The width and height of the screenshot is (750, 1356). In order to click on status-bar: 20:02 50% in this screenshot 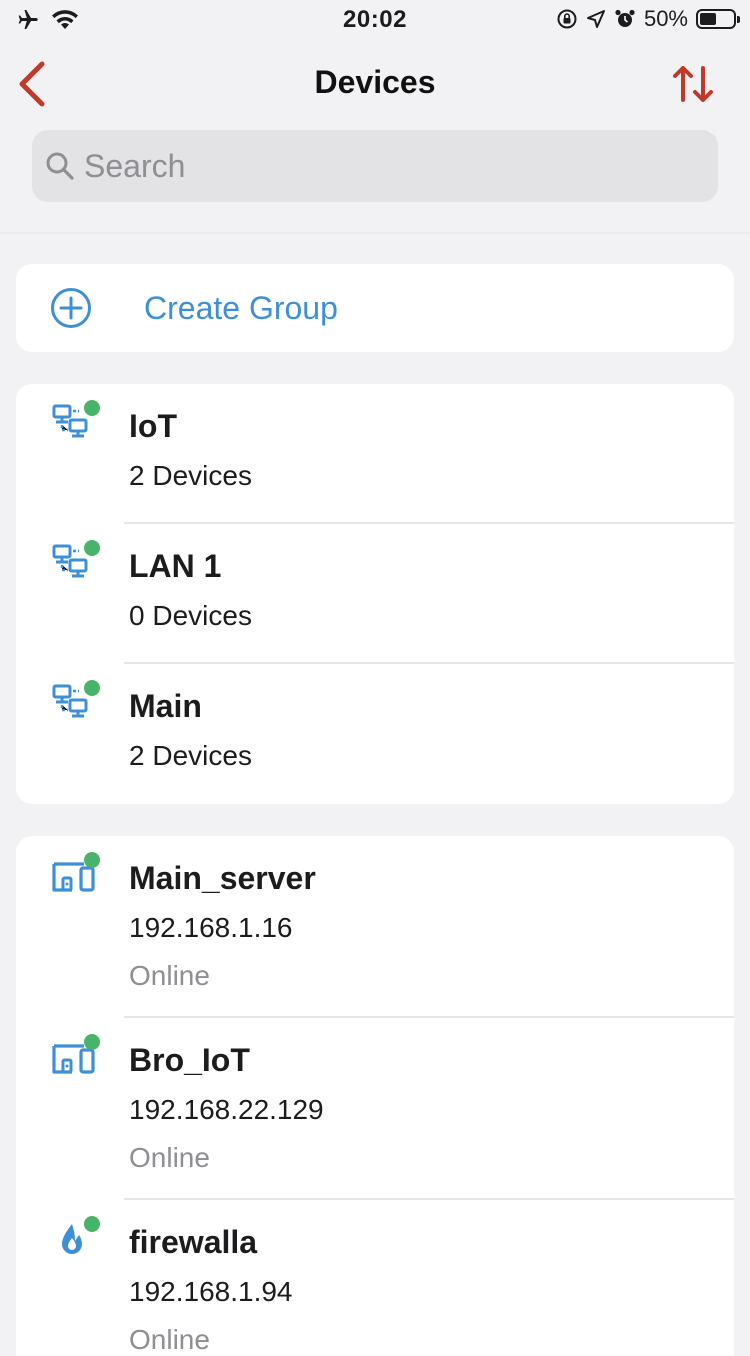, I will do `click(375, 20)`.